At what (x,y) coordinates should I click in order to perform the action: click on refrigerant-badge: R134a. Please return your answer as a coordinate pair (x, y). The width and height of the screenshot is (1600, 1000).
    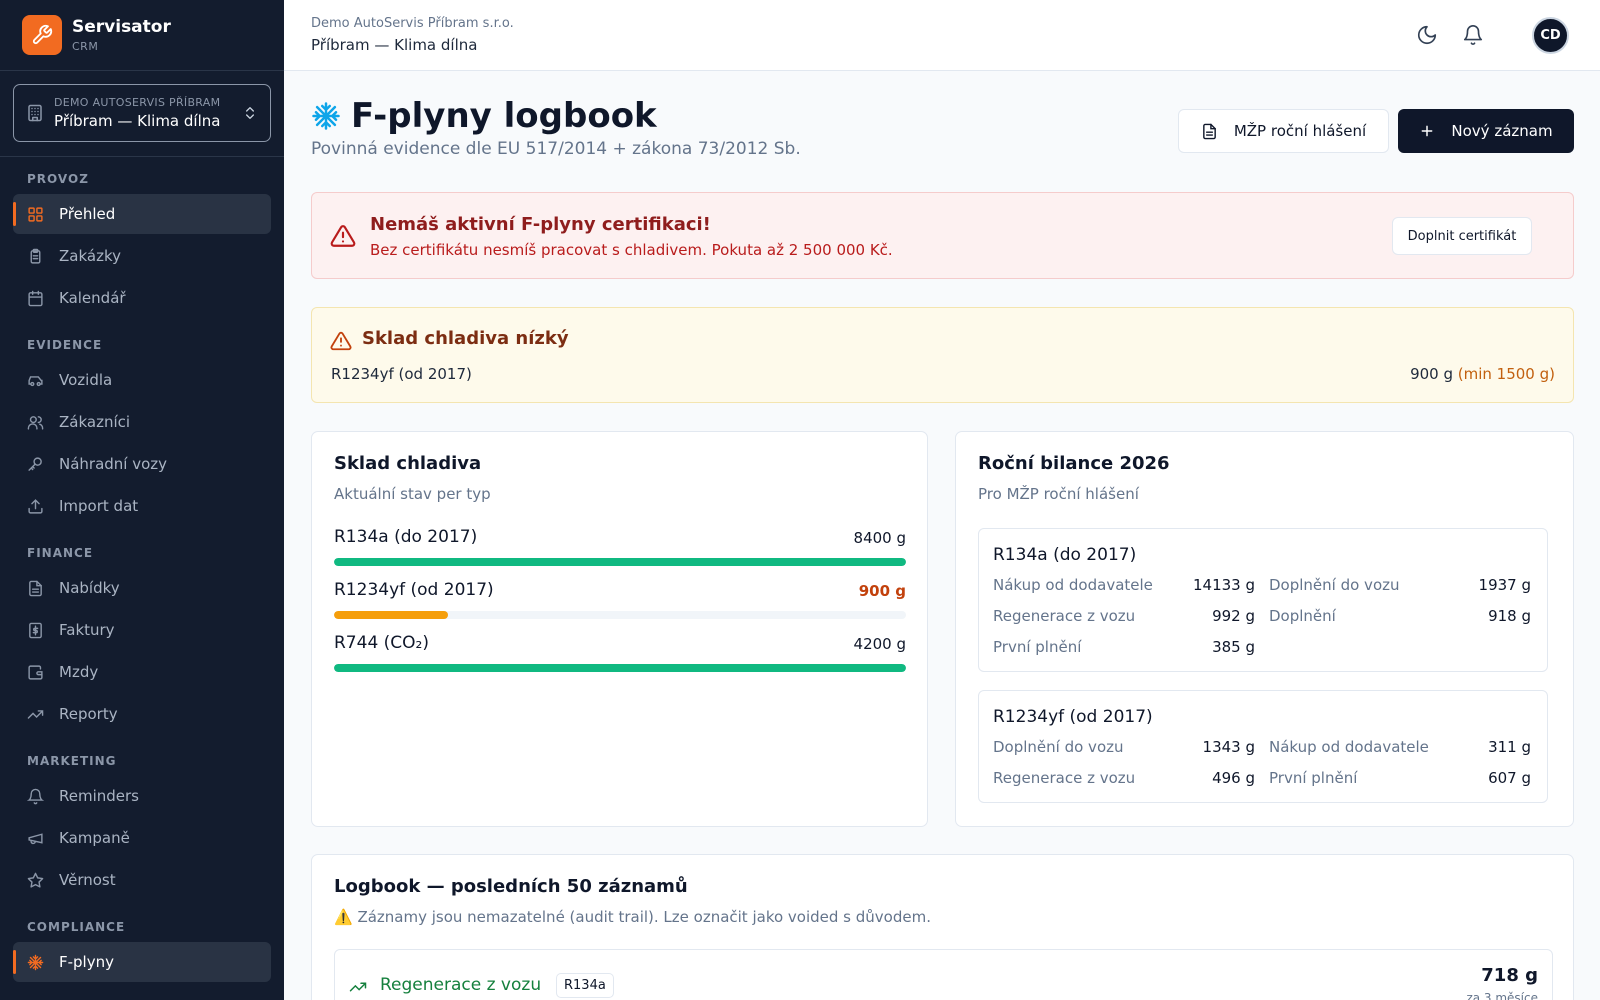
    Looking at the image, I should click on (585, 985).